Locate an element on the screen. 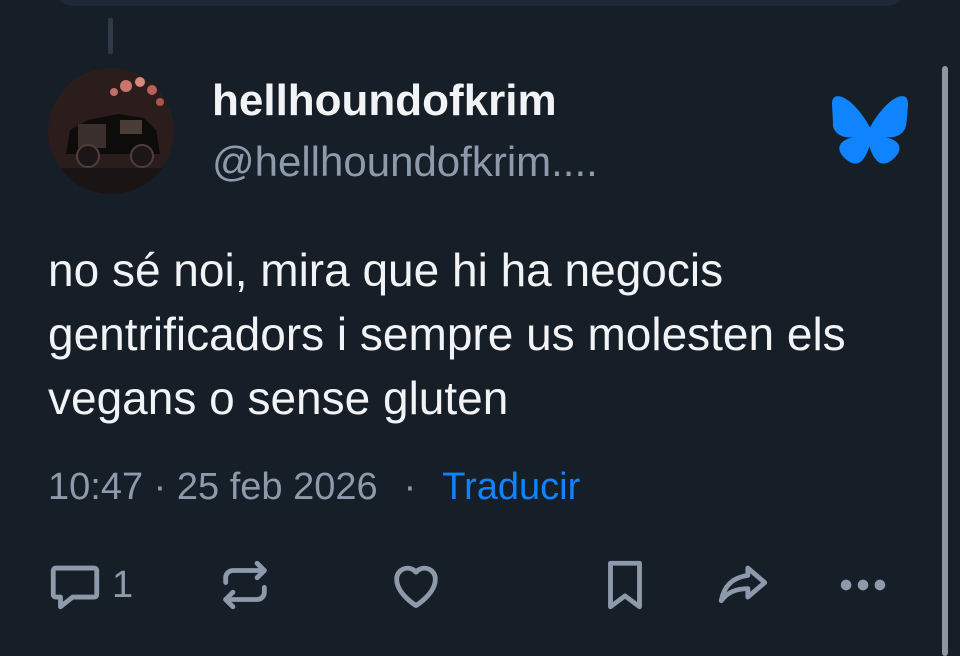 Image resolution: width=960 pixels, height=656 pixels. thread-connector-line is located at coordinates (110, 36).